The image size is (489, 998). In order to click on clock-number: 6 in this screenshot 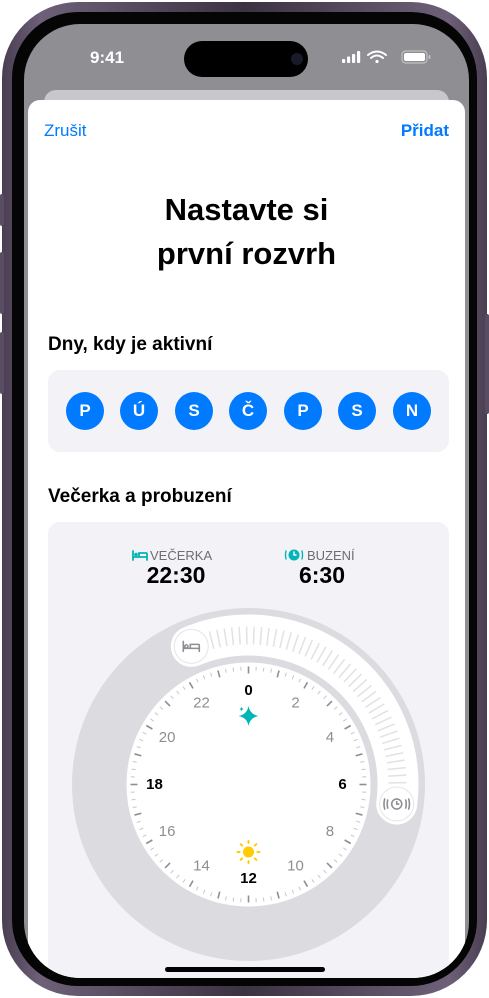, I will do `click(342, 784)`.